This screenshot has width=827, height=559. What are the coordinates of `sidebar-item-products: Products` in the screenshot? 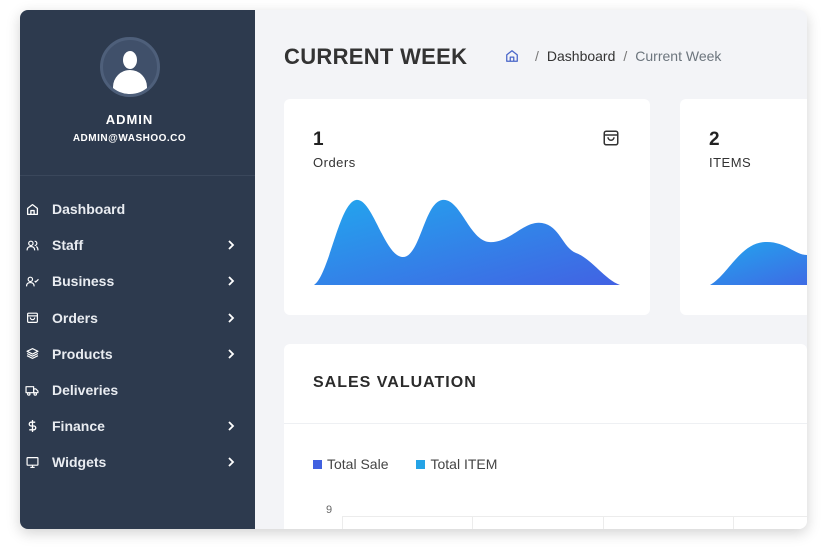 It's located at (137, 354).